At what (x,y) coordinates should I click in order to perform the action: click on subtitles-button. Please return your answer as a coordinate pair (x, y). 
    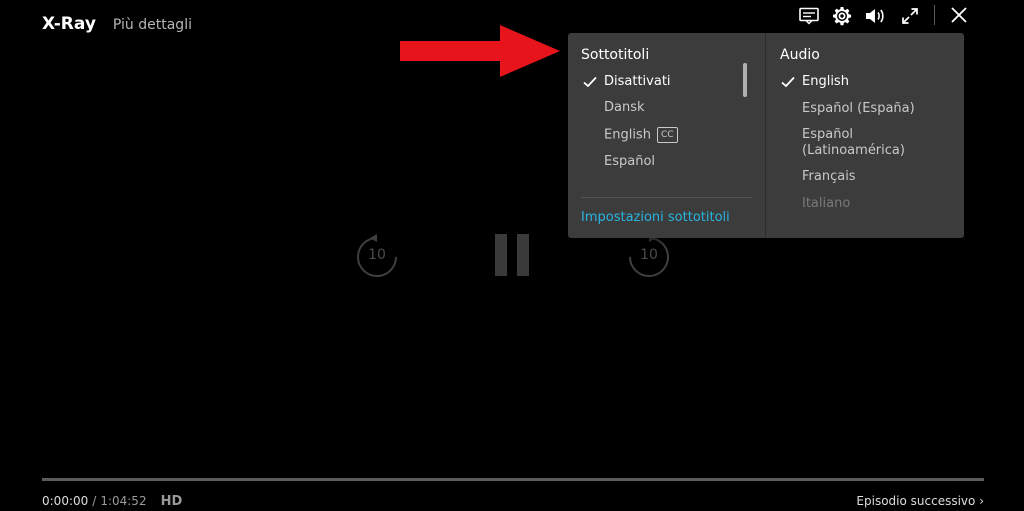
    Looking at the image, I should click on (809, 16).